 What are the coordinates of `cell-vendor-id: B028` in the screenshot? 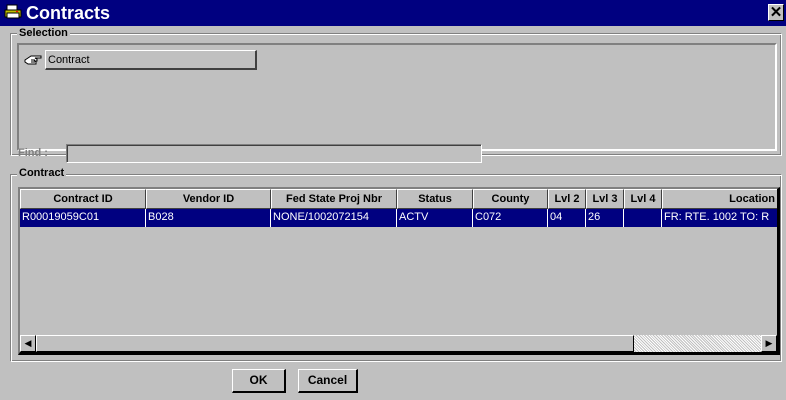 It's located at (208, 218).